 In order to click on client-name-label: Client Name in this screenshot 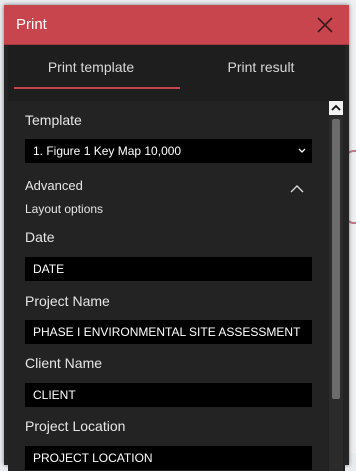, I will do `click(64, 363)`.